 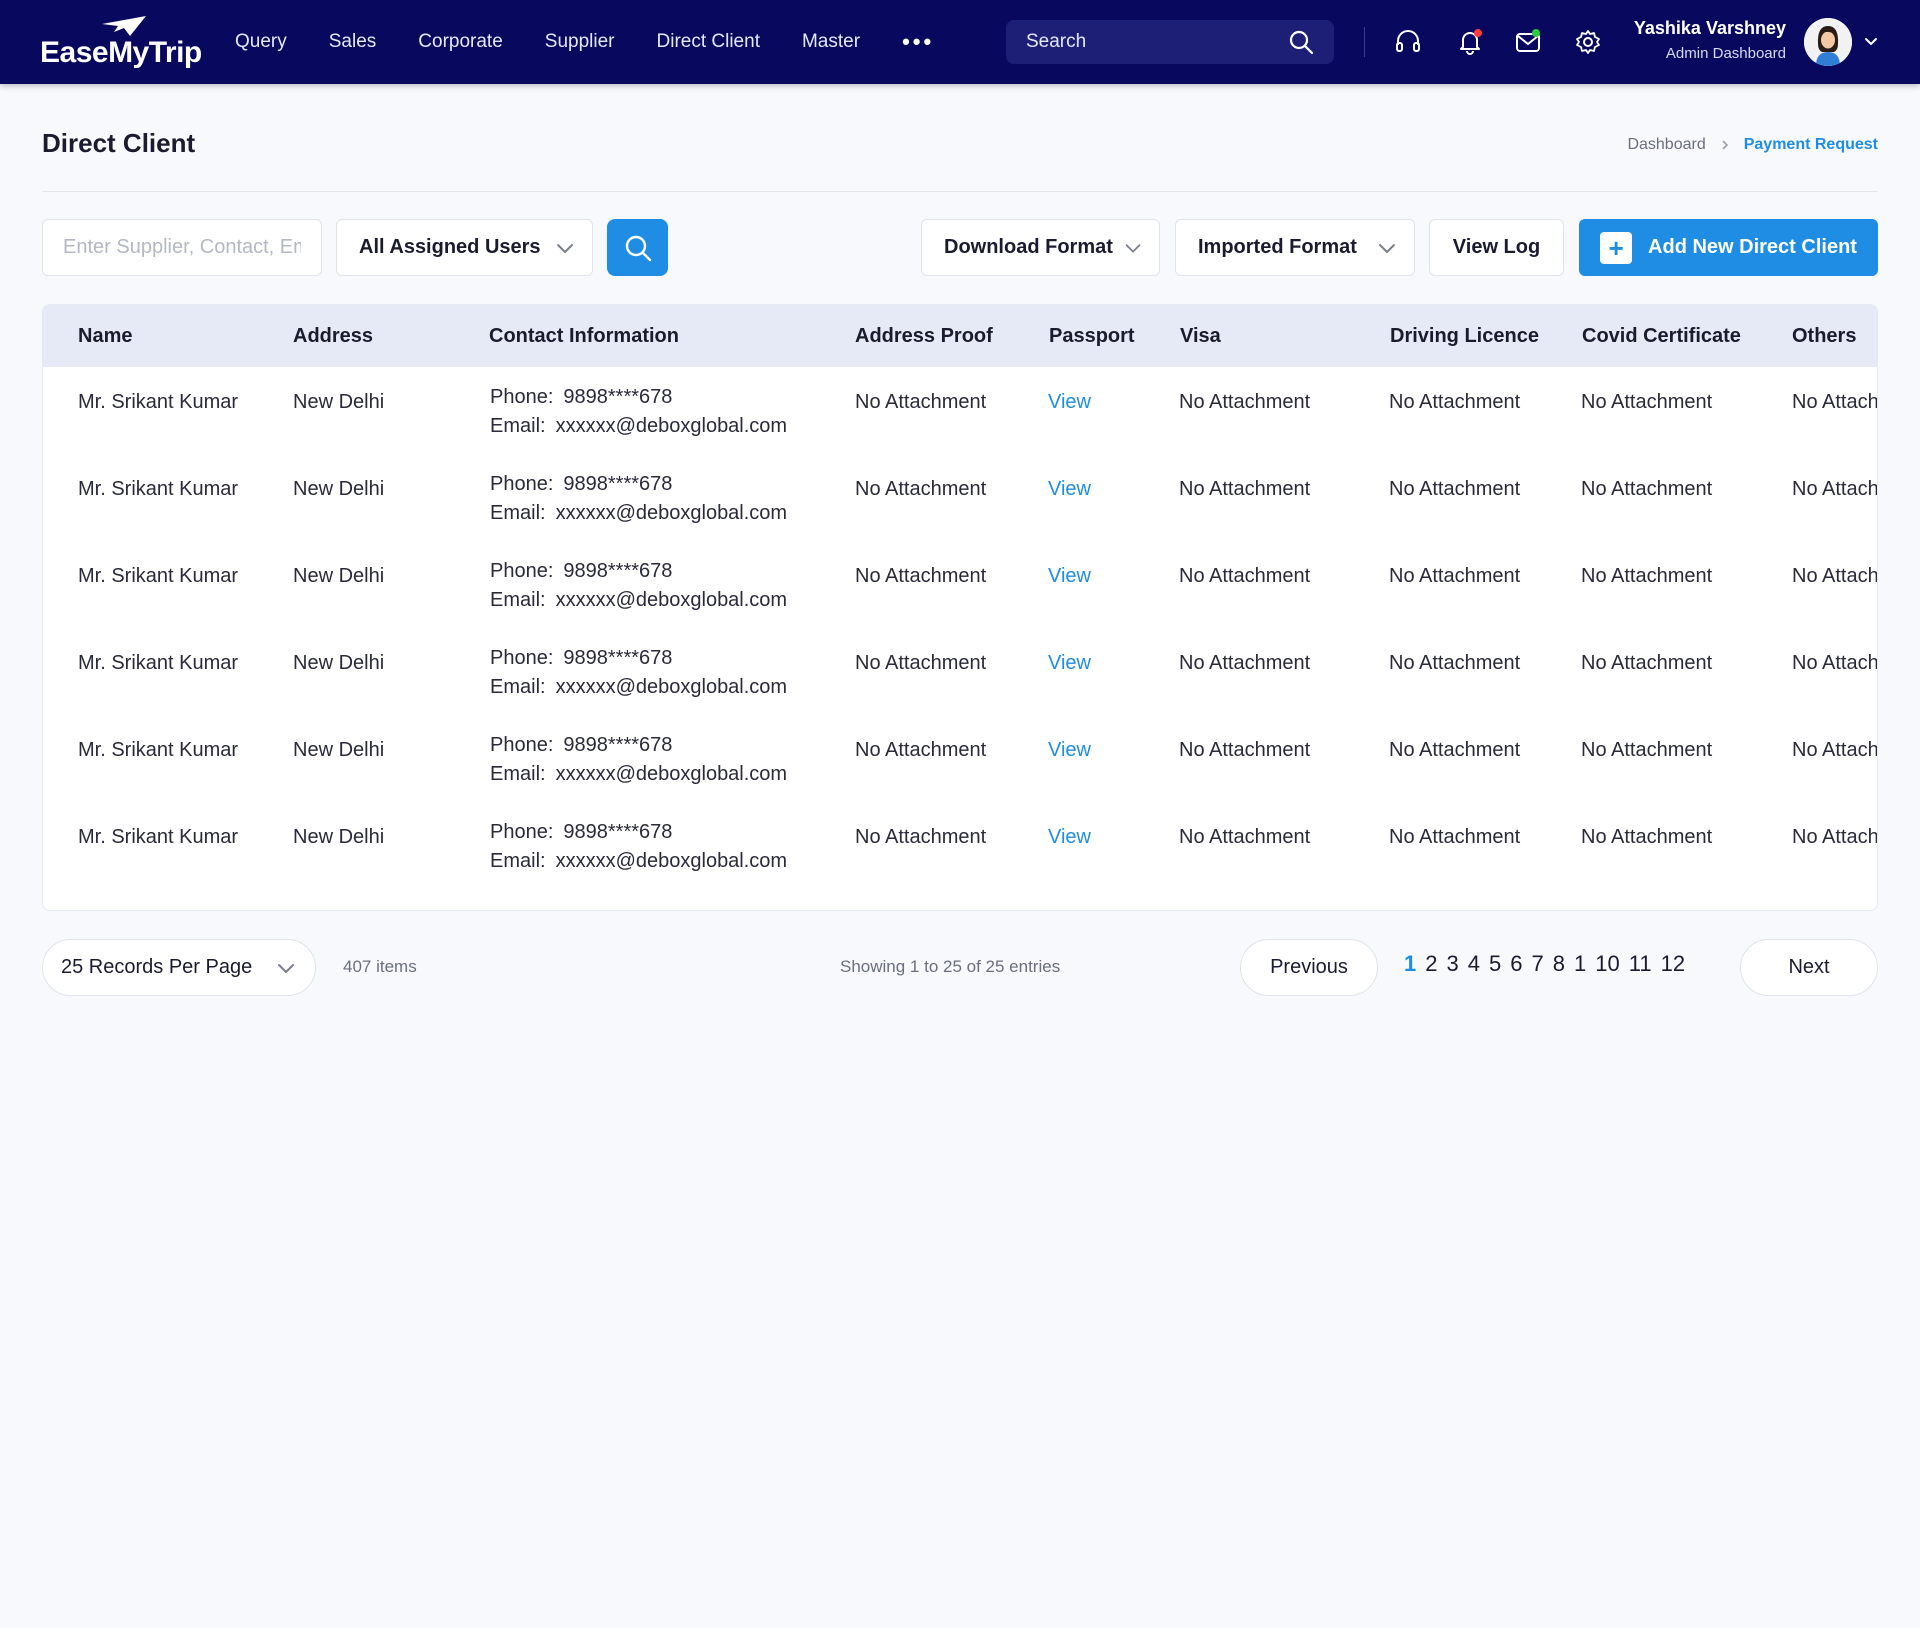 What do you see at coordinates (261, 42) in the screenshot?
I see `nav-item-query: Query` at bounding box center [261, 42].